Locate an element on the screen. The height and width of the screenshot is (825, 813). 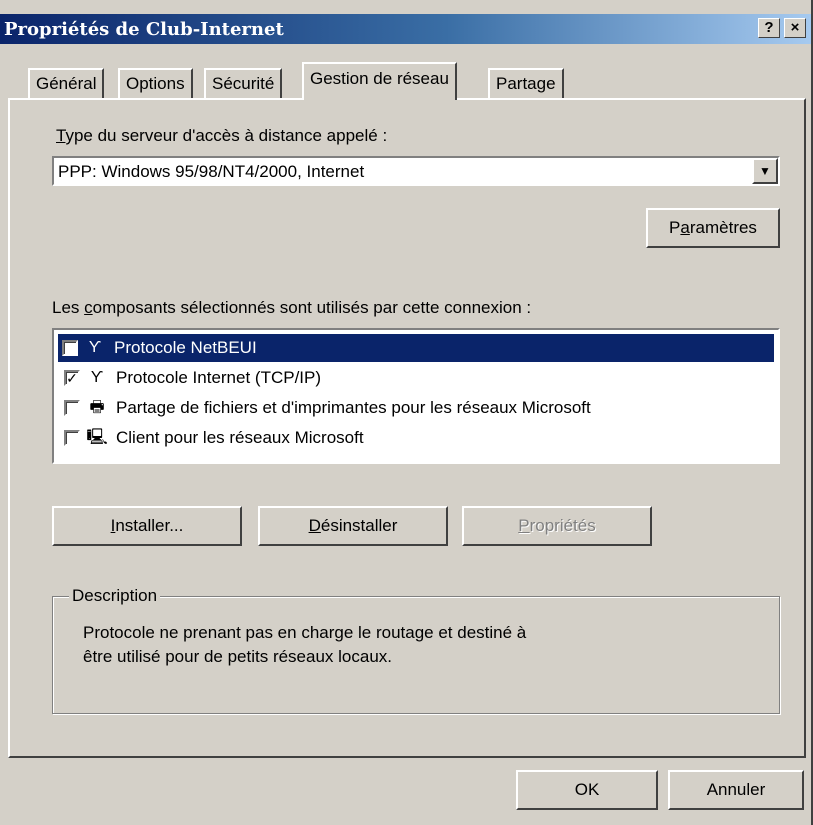
properties-label: ropriétés is located at coordinates (562, 525).